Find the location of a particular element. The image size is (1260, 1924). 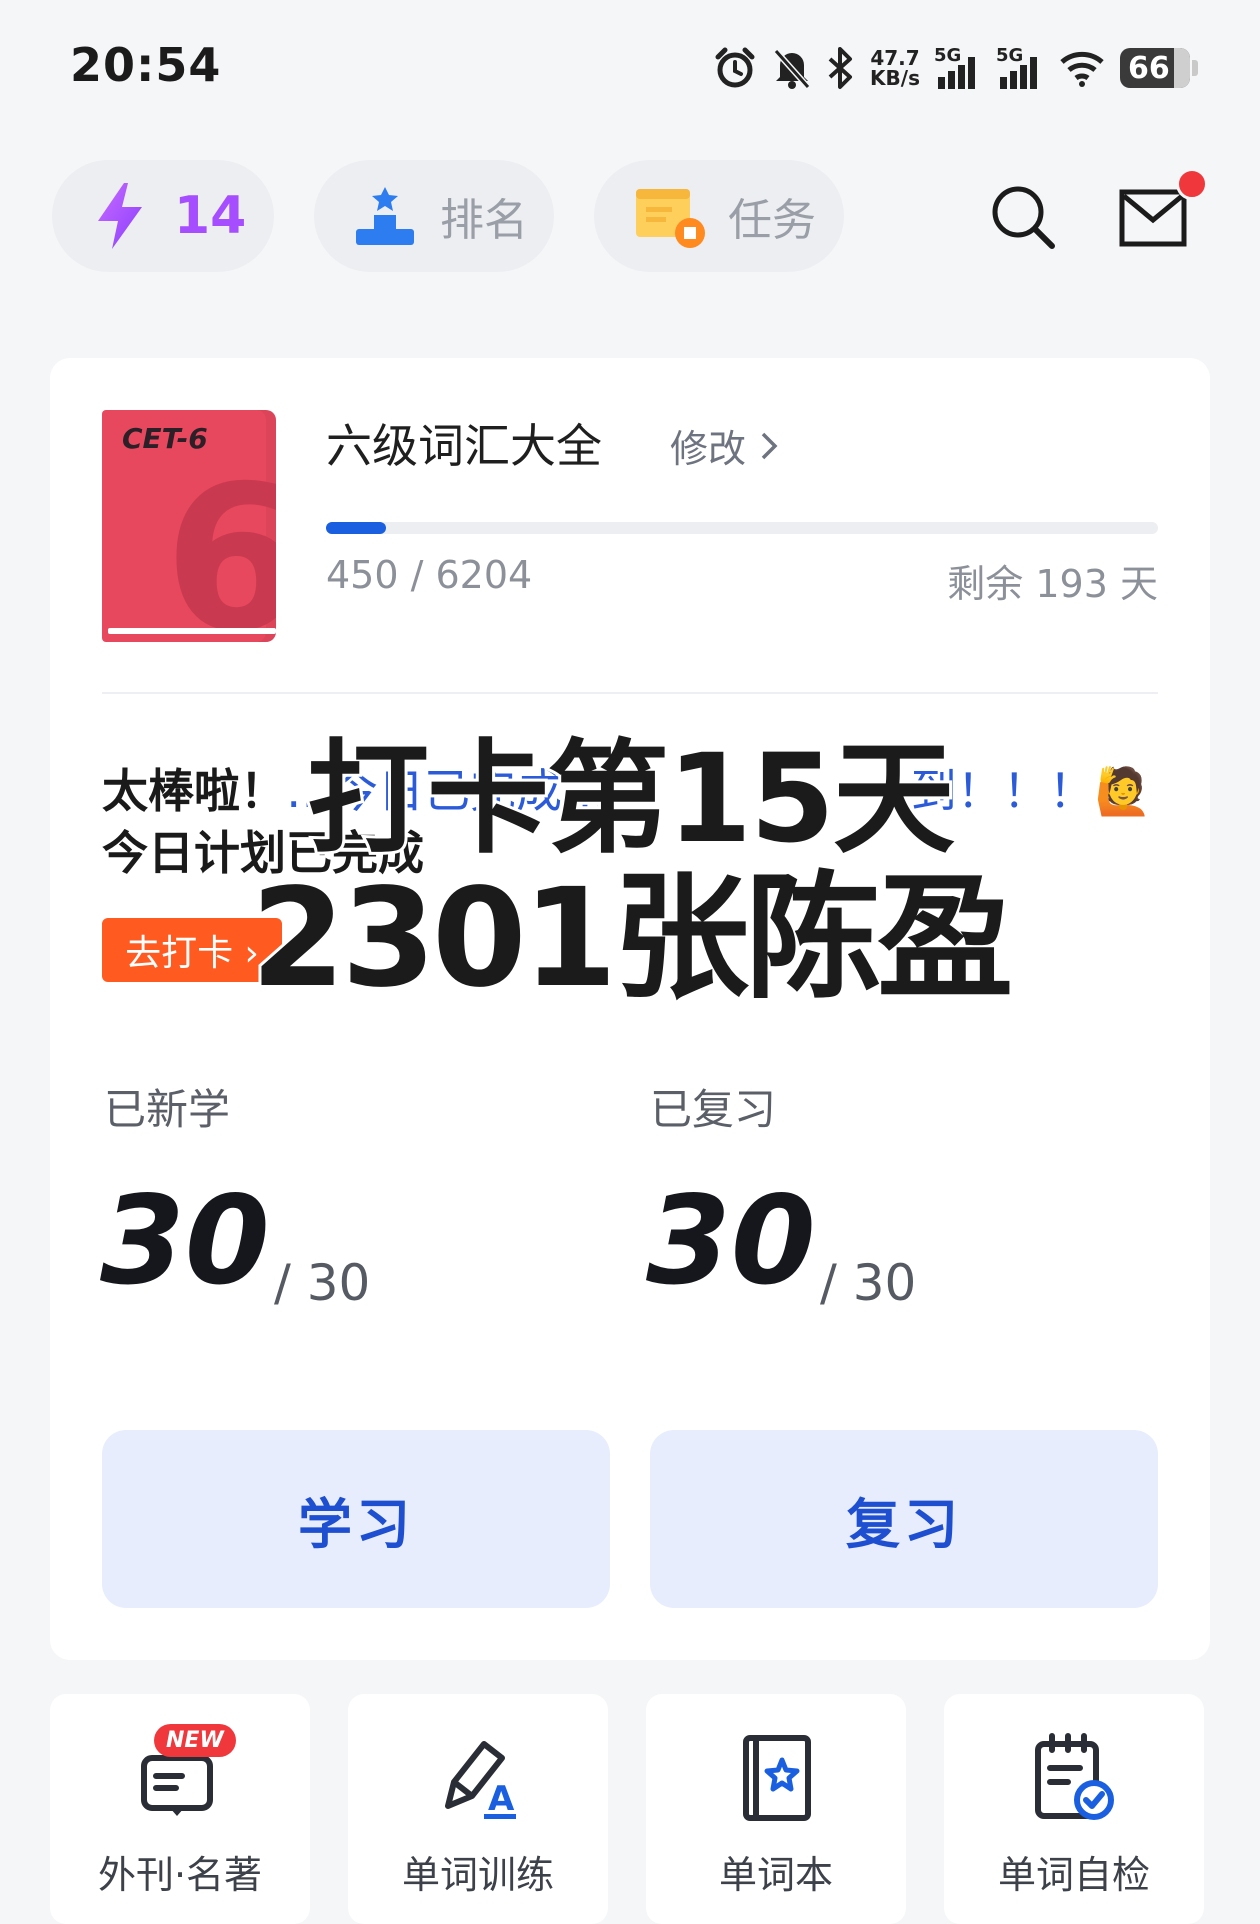

tile-label: 外刊·名著 is located at coordinates (180, 1875).